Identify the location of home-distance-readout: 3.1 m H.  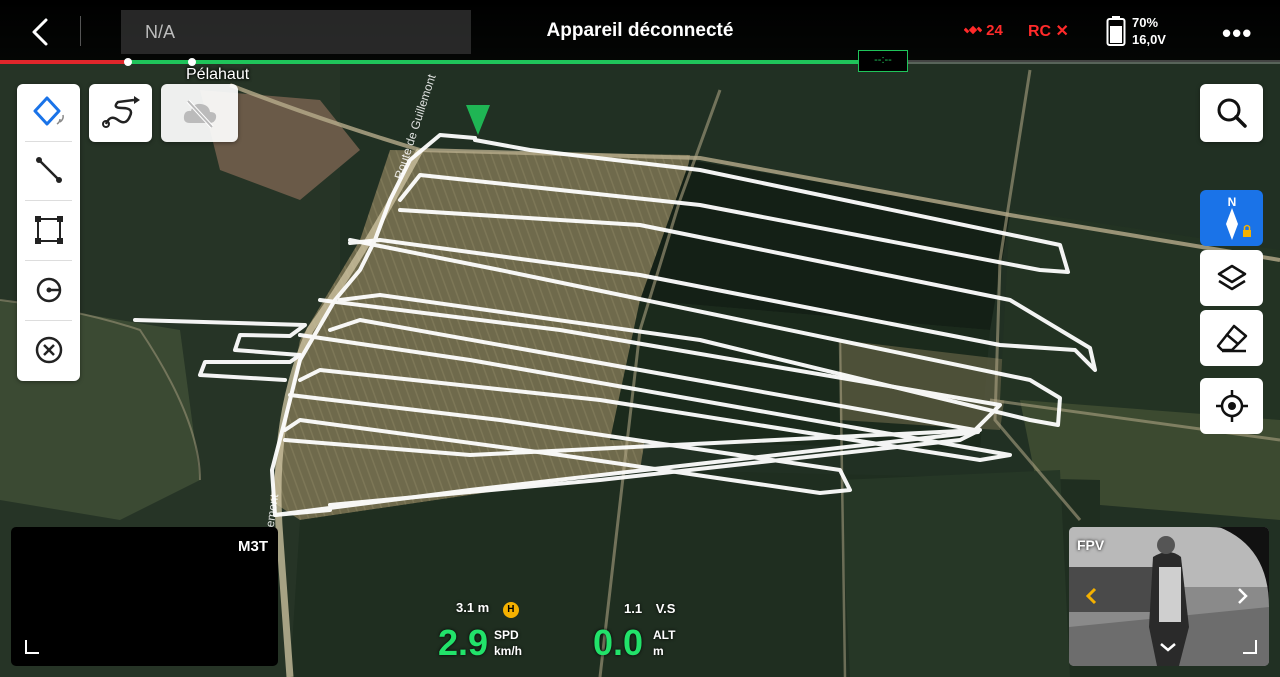
(487, 609).